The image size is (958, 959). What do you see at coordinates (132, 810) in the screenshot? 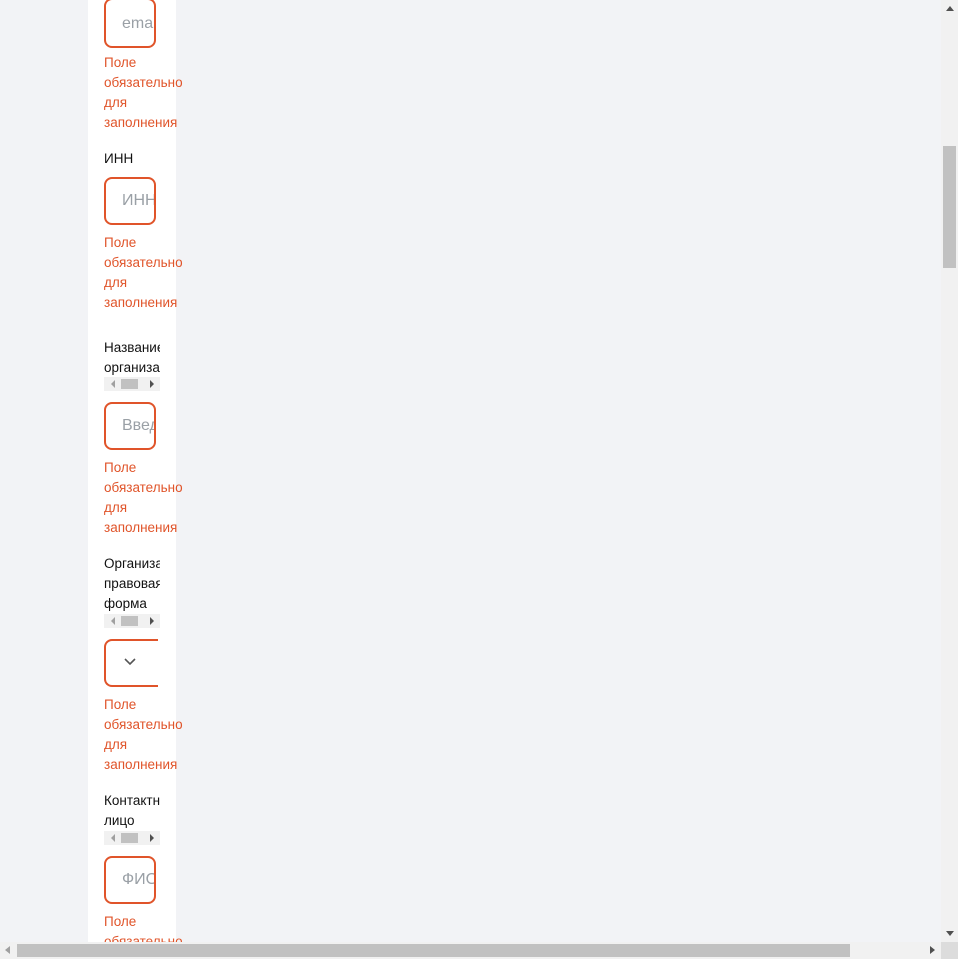
I see `contact-label: Контактное лицо` at bounding box center [132, 810].